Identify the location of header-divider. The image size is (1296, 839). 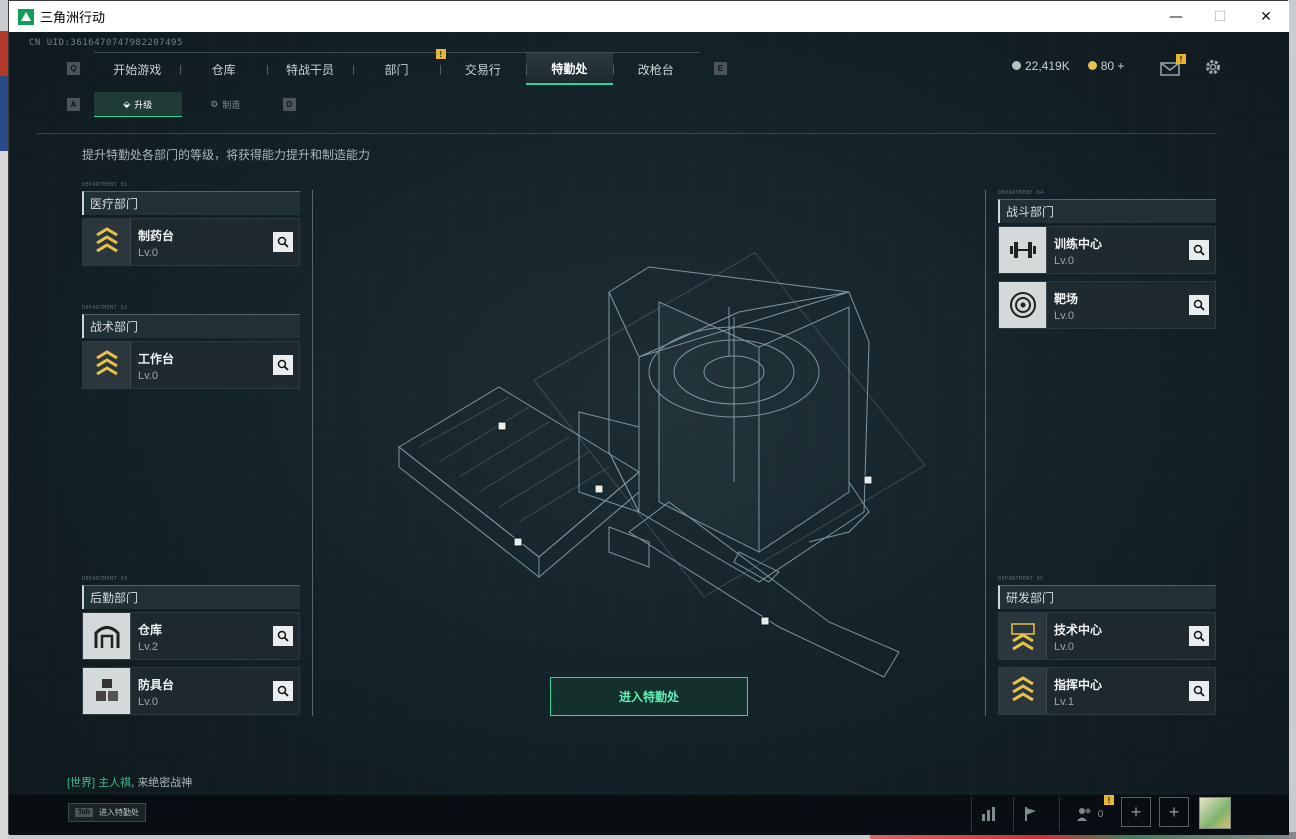
(627, 133).